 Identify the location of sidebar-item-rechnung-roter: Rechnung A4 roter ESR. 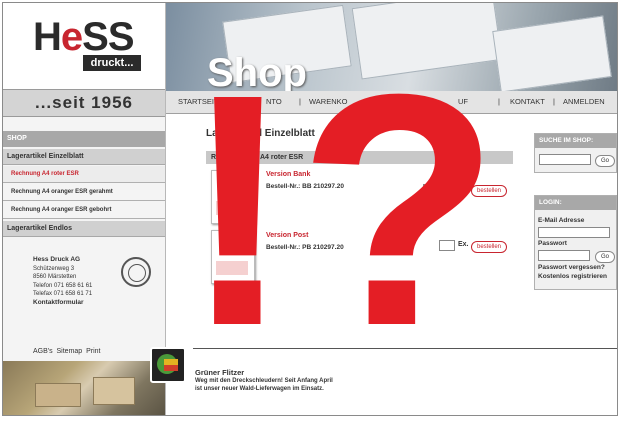
(84, 174).